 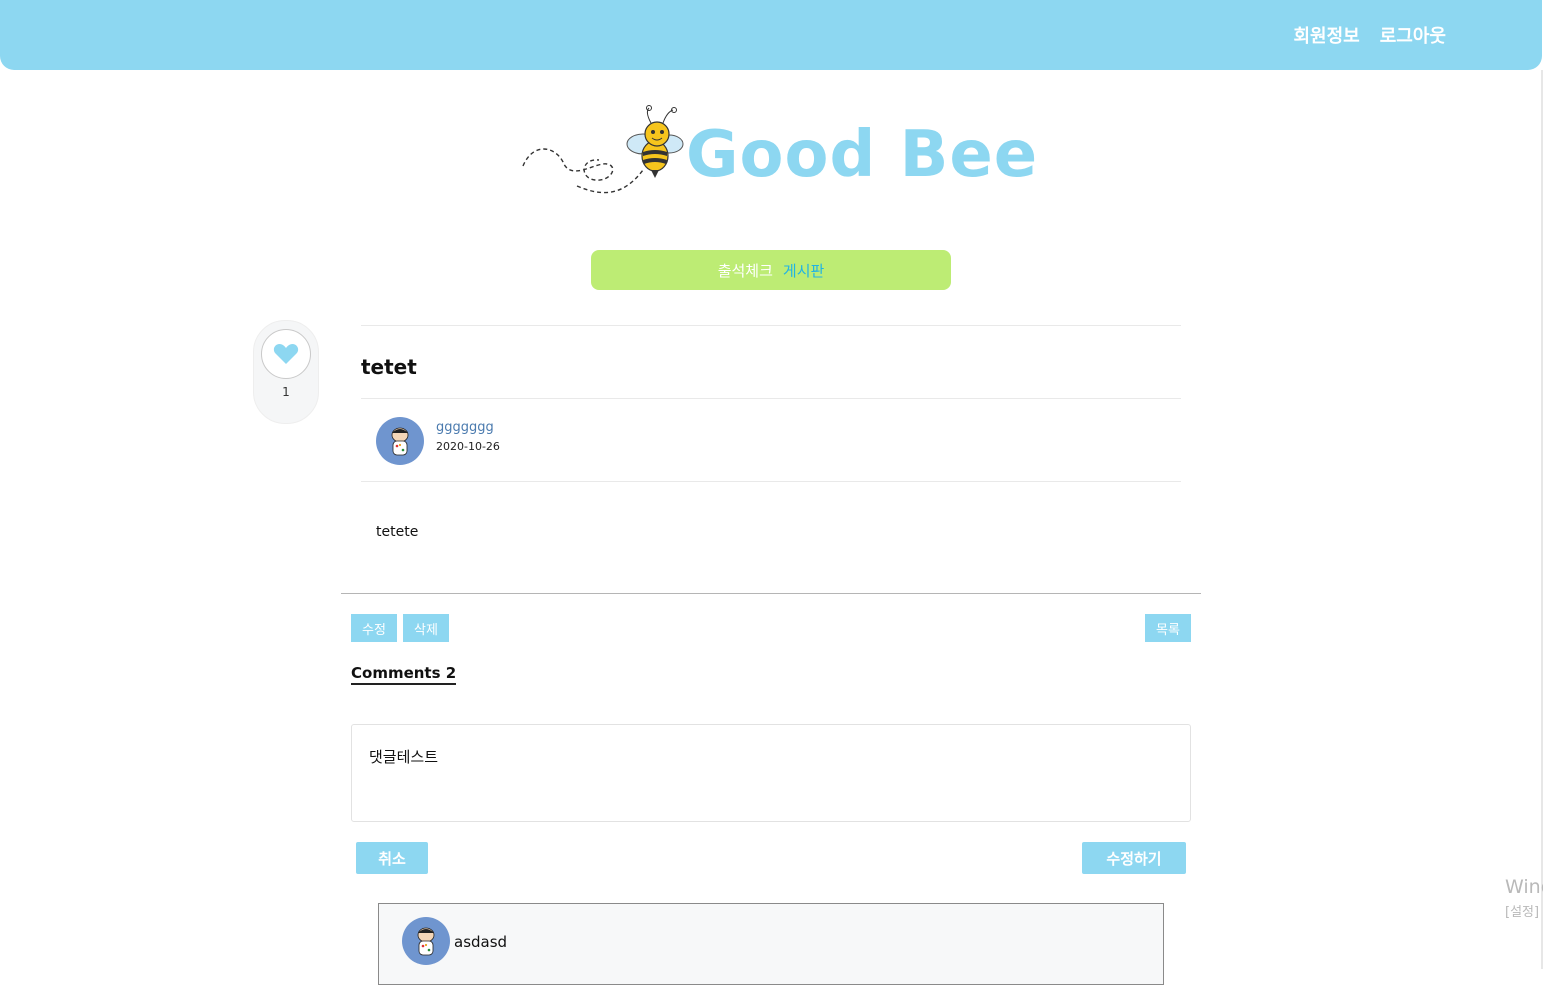 I want to click on like-panel: 1, so click(x=286, y=372).